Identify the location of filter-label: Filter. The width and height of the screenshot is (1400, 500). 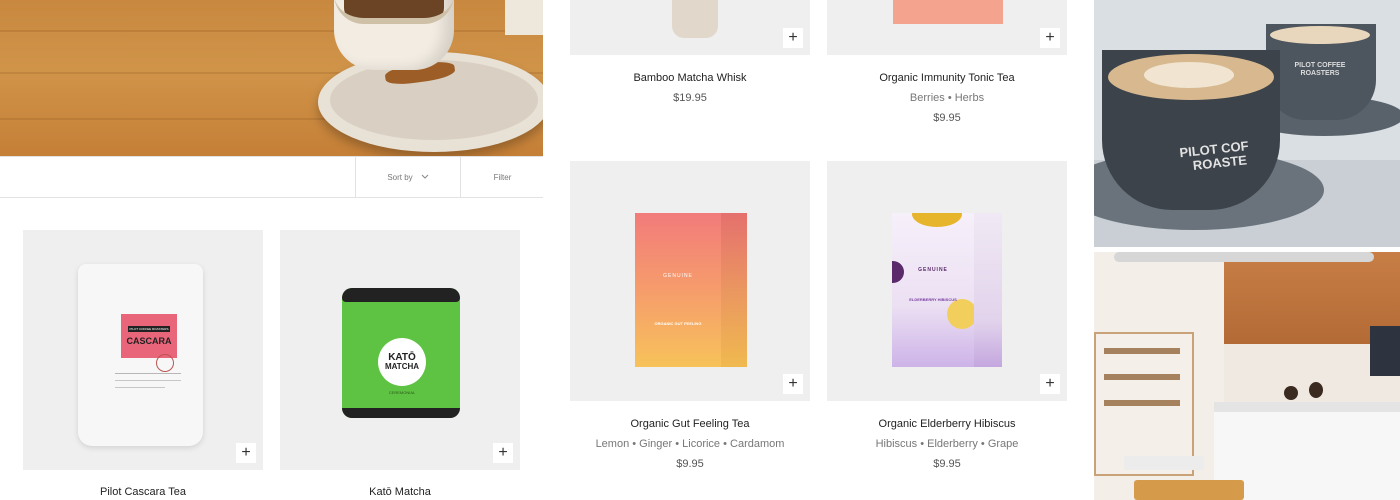
(502, 177).